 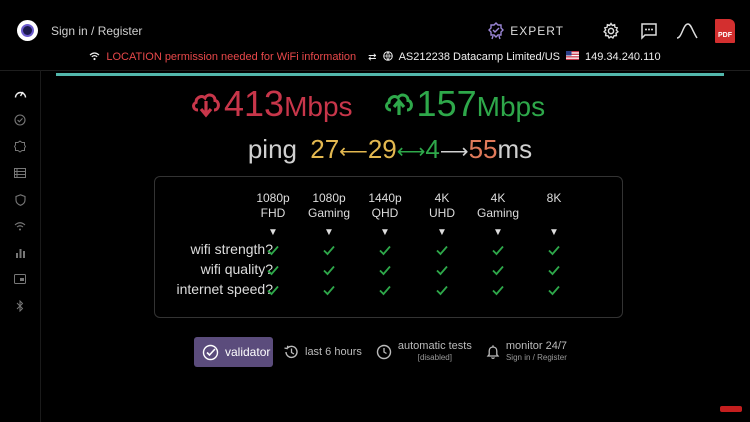 I want to click on messages-button, so click(x=649, y=31).